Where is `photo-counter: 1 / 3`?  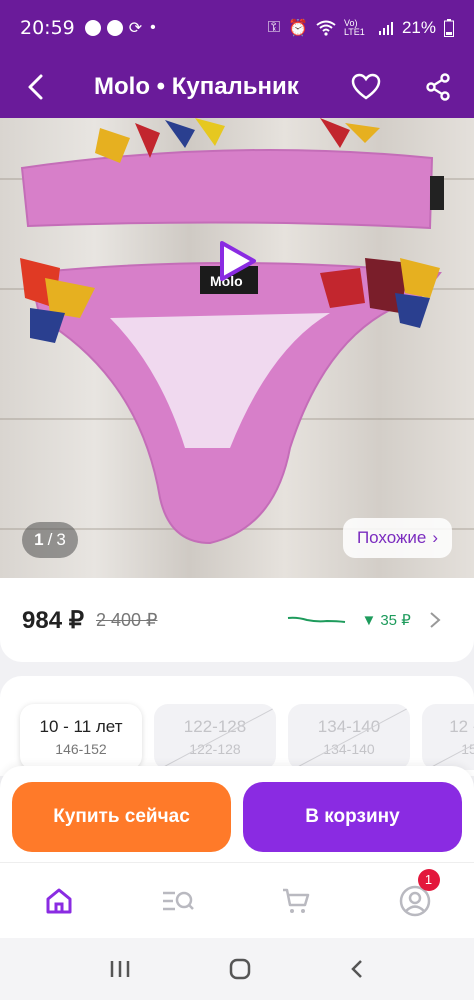
photo-counter: 1 / 3 is located at coordinates (50, 540).